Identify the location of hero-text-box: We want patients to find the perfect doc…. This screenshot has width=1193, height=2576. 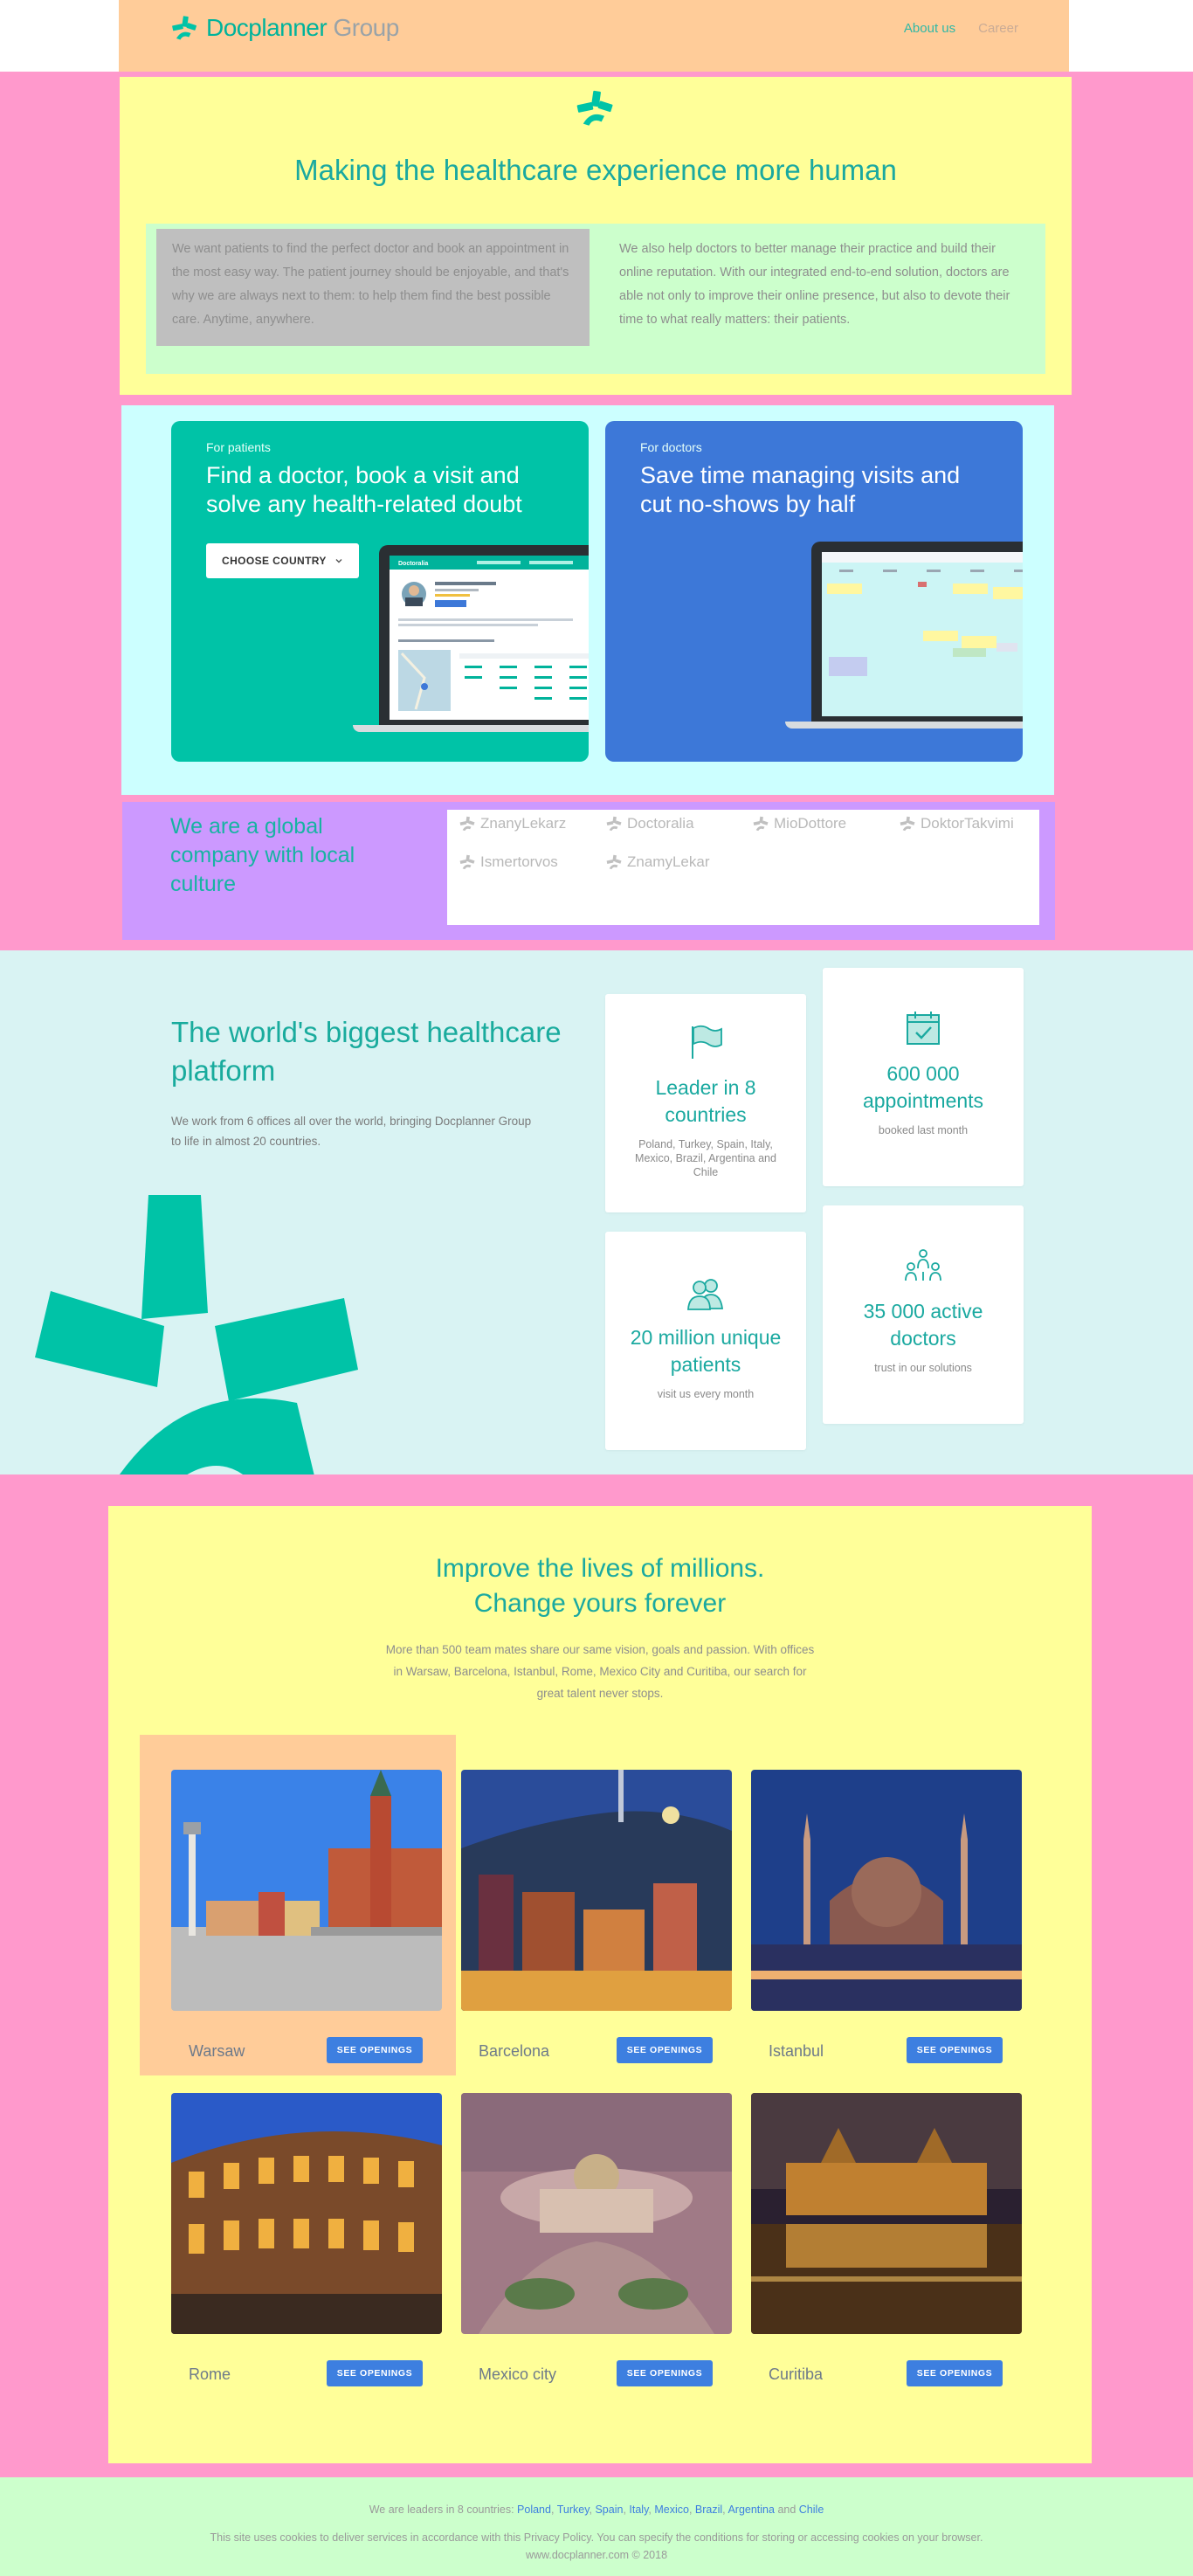
(595, 299).